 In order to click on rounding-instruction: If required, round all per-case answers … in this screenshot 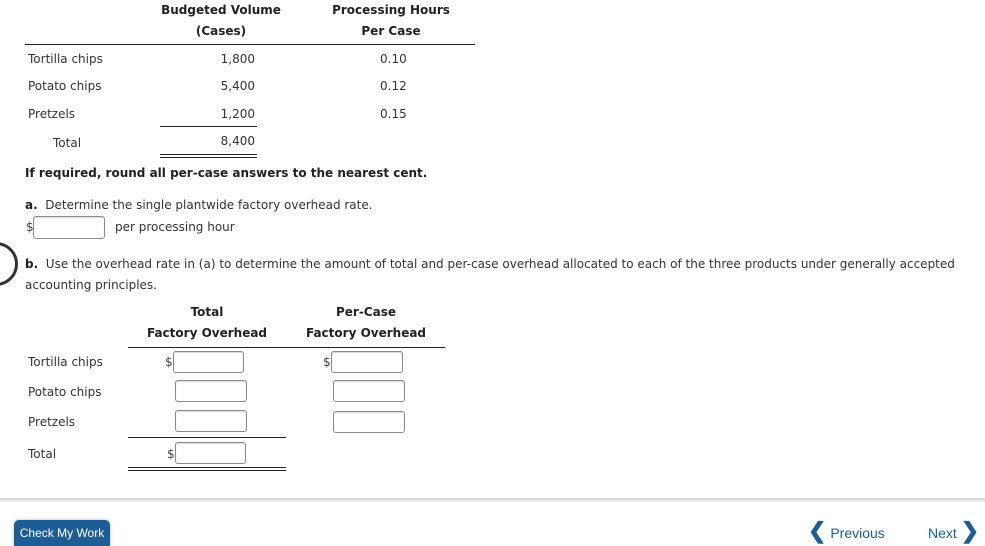, I will do `click(226, 173)`.